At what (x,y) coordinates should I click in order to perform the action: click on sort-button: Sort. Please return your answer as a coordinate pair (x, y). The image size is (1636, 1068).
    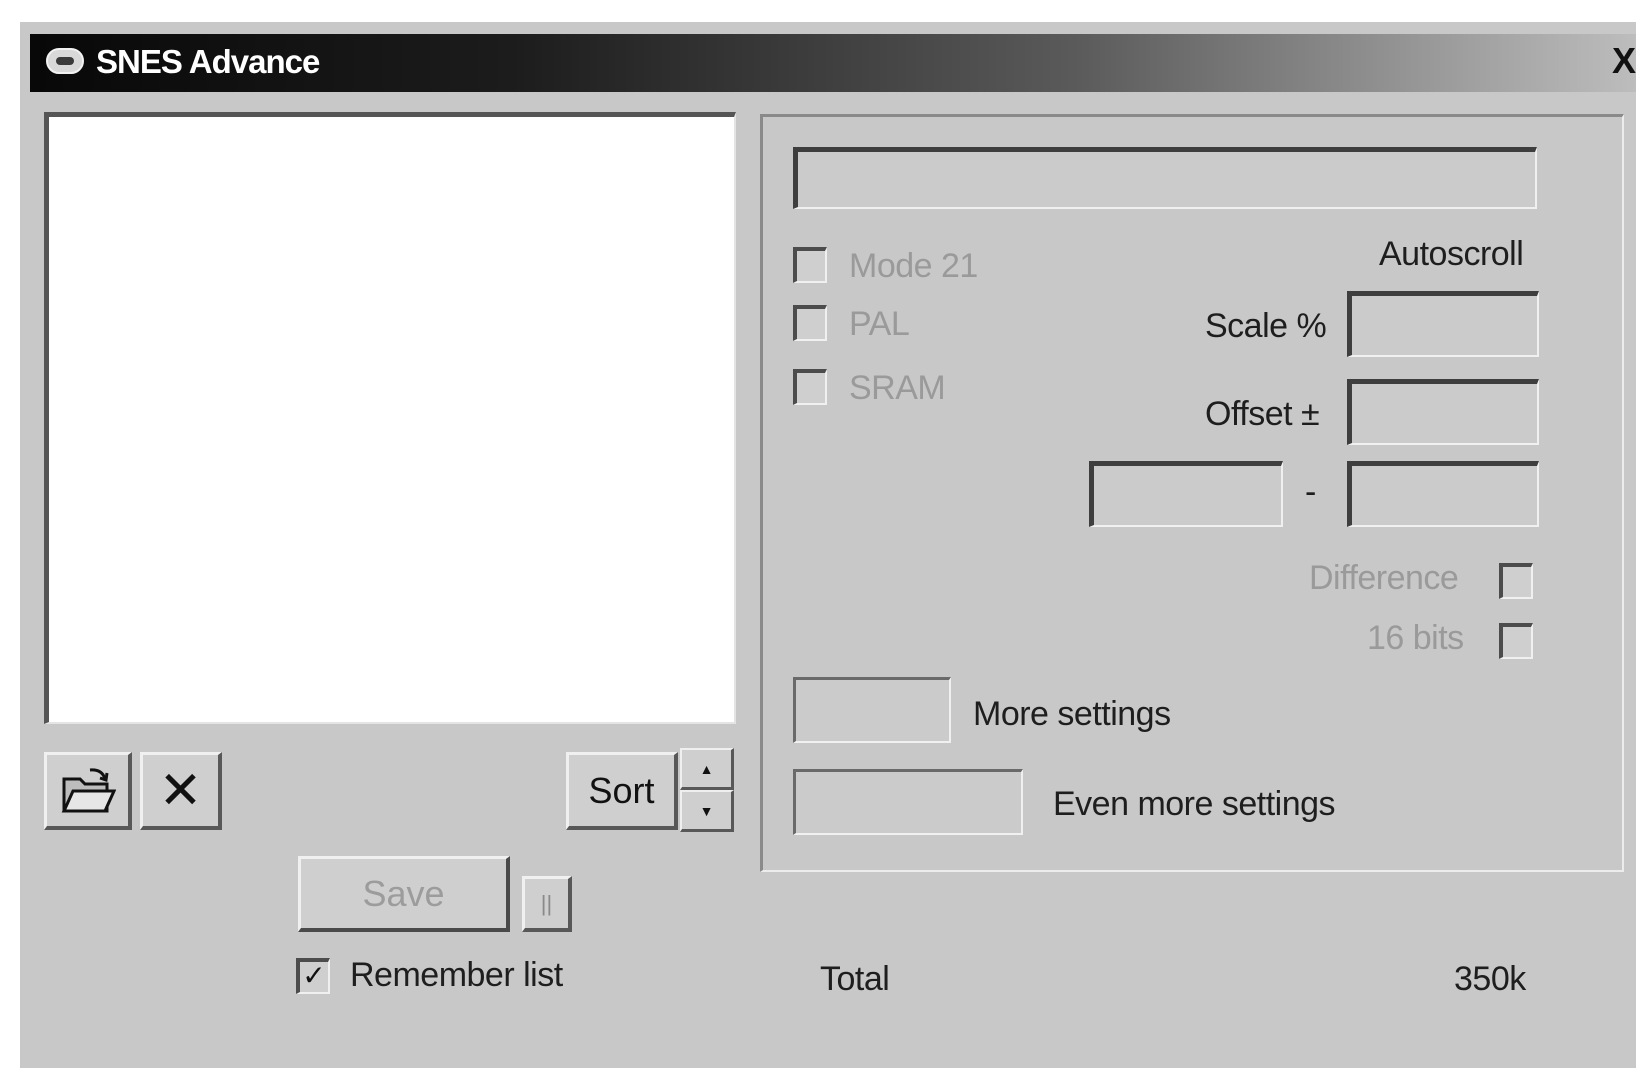
    Looking at the image, I should click on (622, 791).